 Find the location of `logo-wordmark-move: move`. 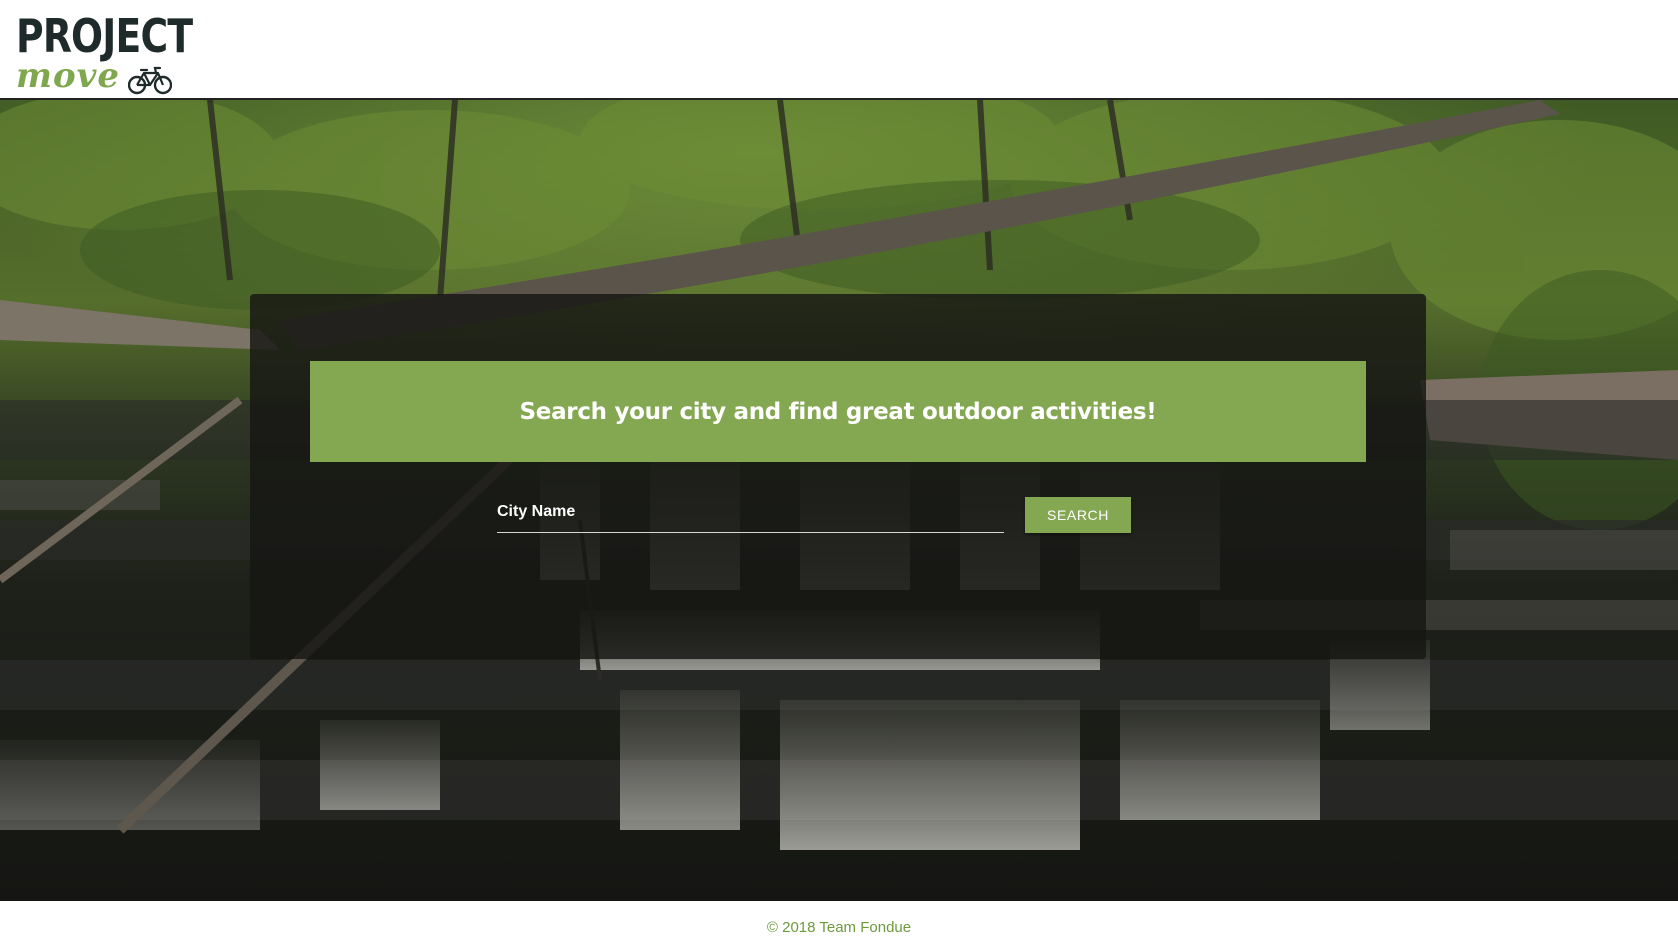

logo-wordmark-move: move is located at coordinates (68, 76).